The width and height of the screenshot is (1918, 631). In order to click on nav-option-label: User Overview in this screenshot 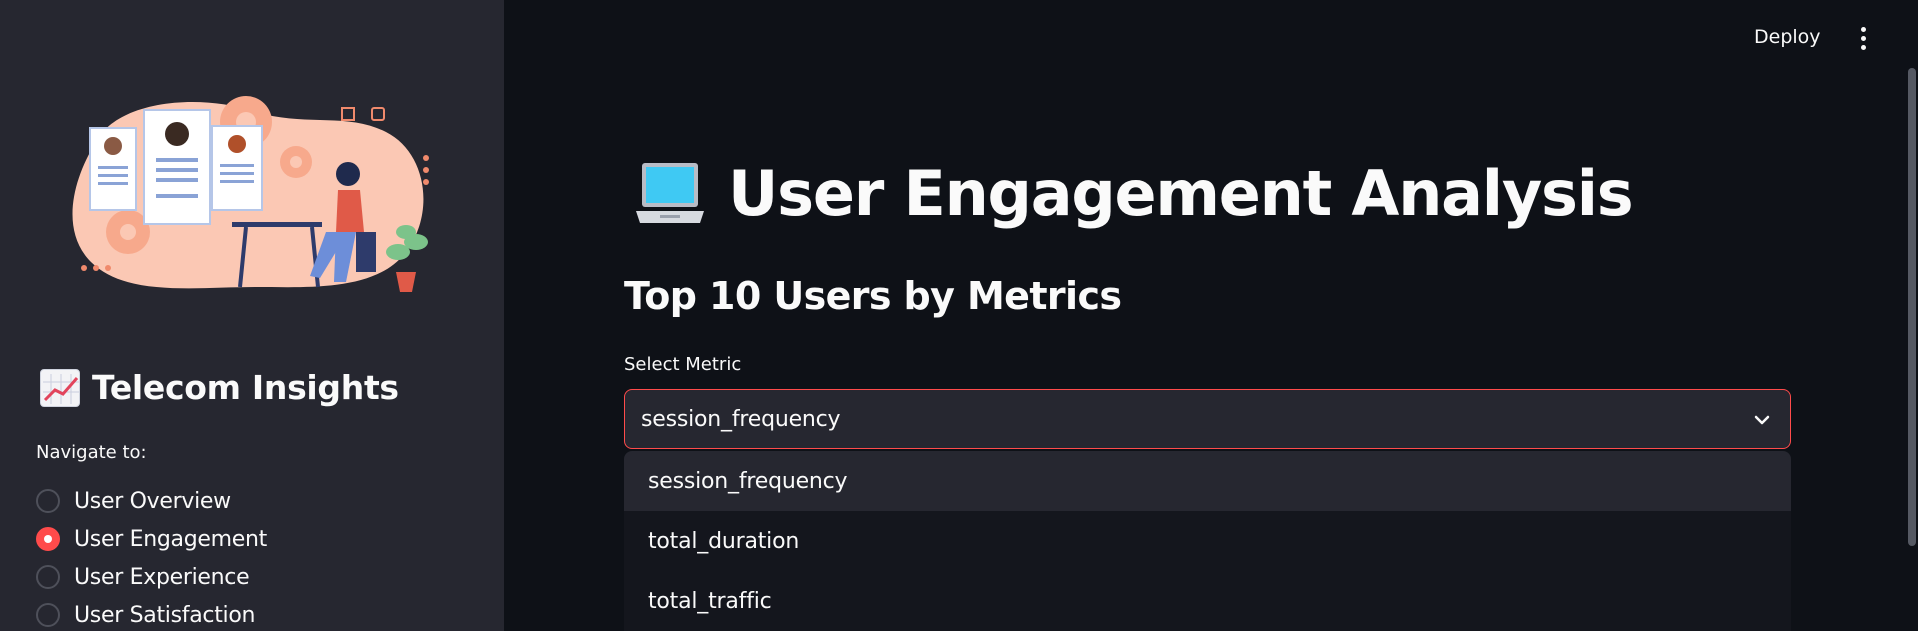, I will do `click(152, 501)`.